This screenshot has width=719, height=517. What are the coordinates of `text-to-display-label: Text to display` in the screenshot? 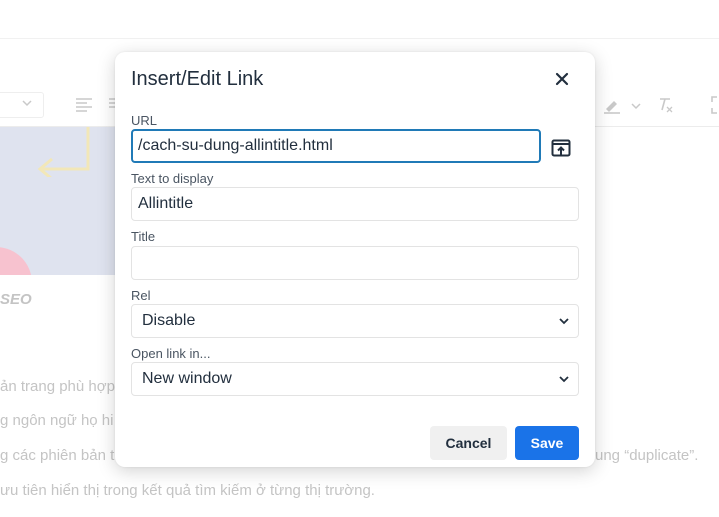 It's located at (172, 178).